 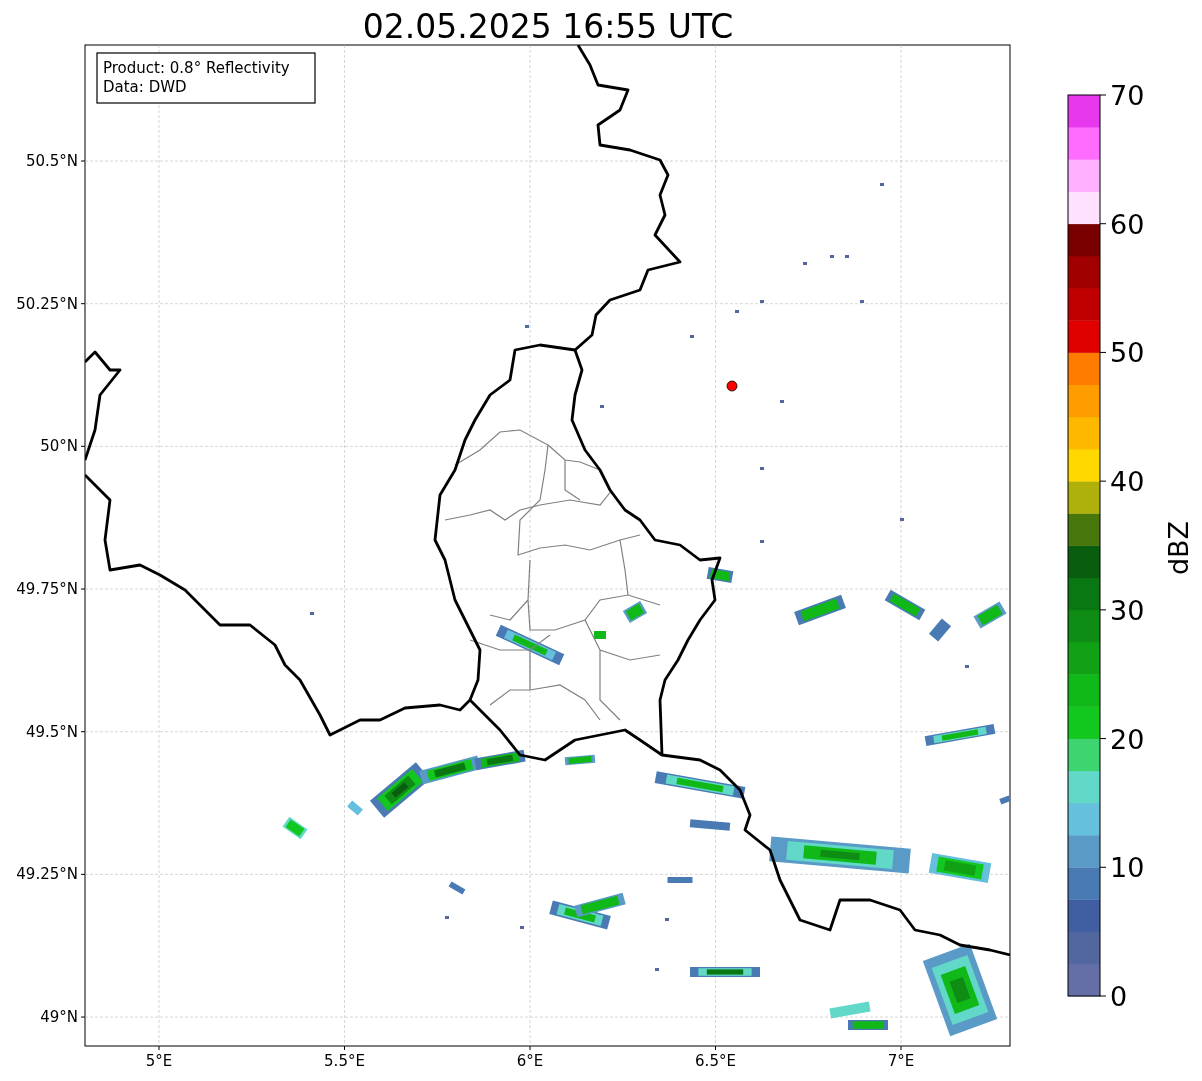 What do you see at coordinates (1127, 95) in the screenshot?
I see `colorbar-tick-label: 70` at bounding box center [1127, 95].